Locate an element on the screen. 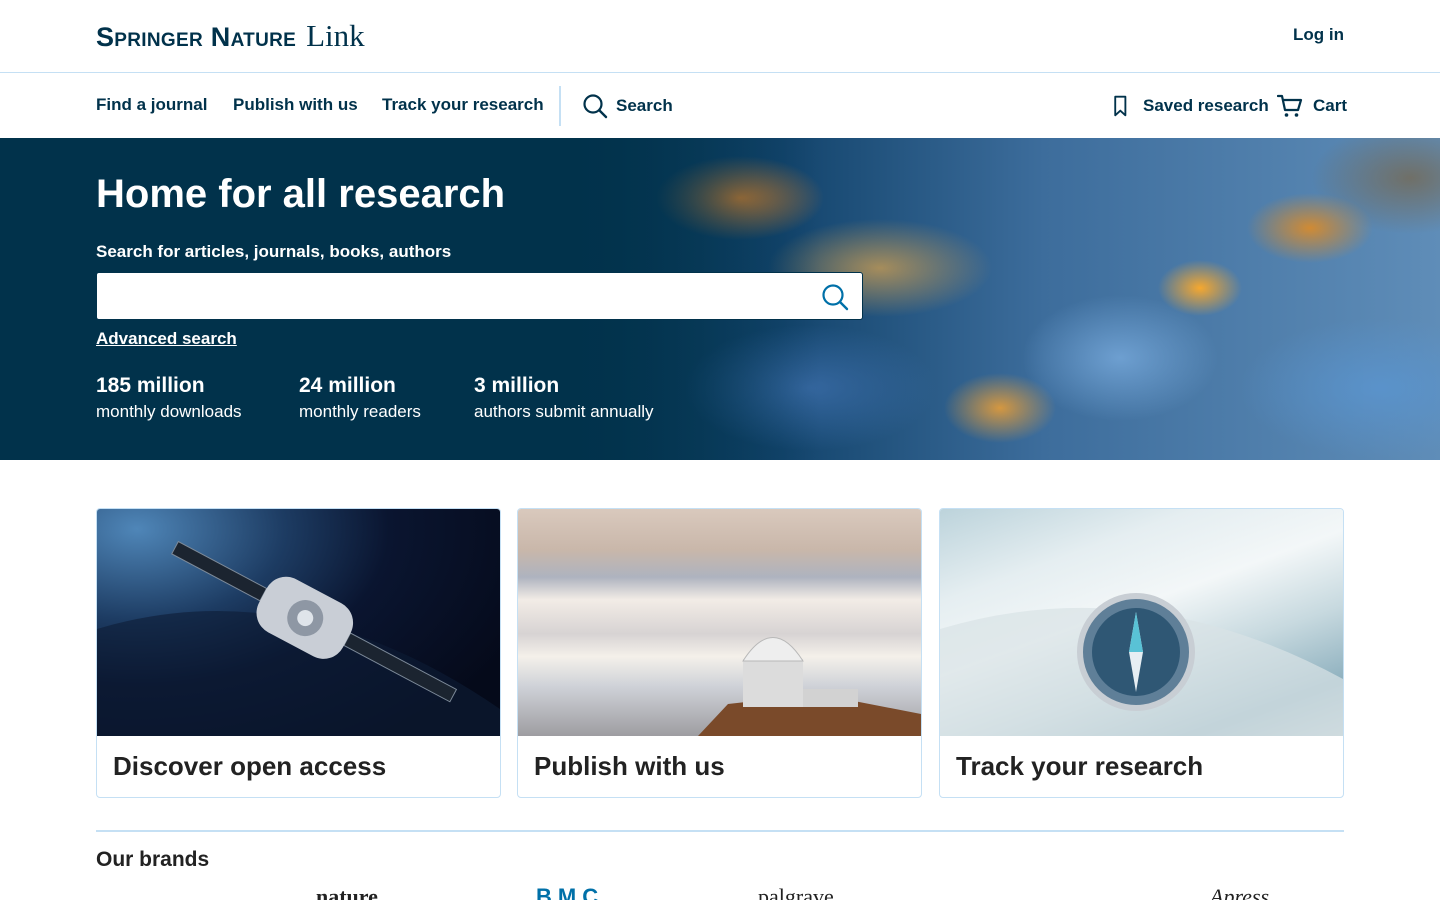  card-image-compass-book is located at coordinates (1141, 622).